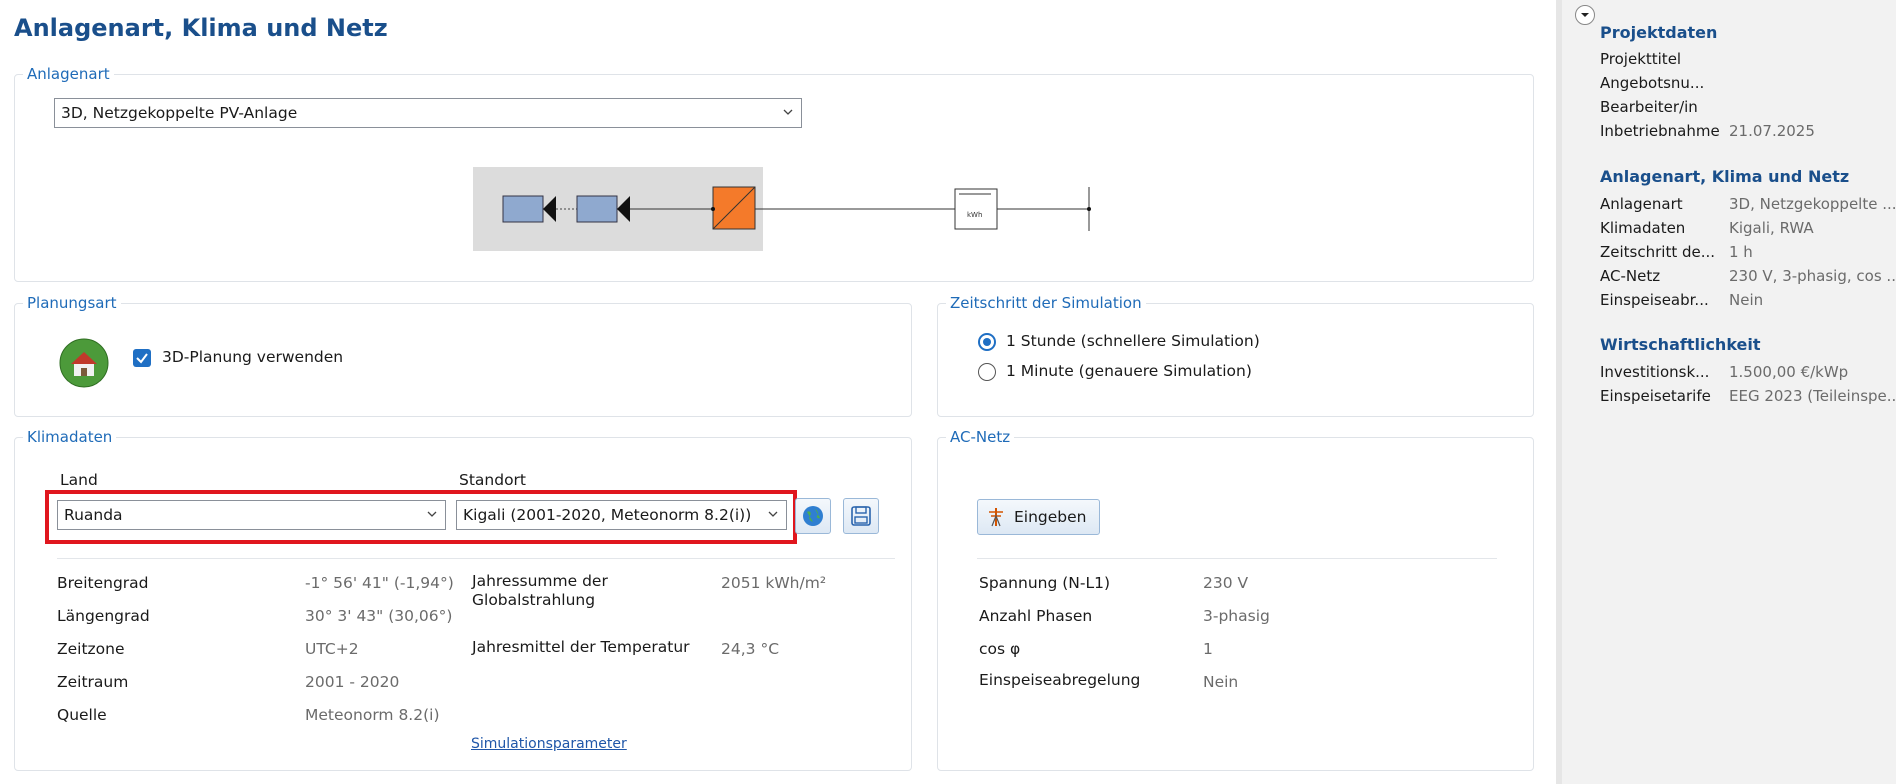 Image resolution: width=1896 pixels, height=784 pixels. I want to click on laengengrad-value: 30° 3' 43" (30,06°), so click(379, 616).